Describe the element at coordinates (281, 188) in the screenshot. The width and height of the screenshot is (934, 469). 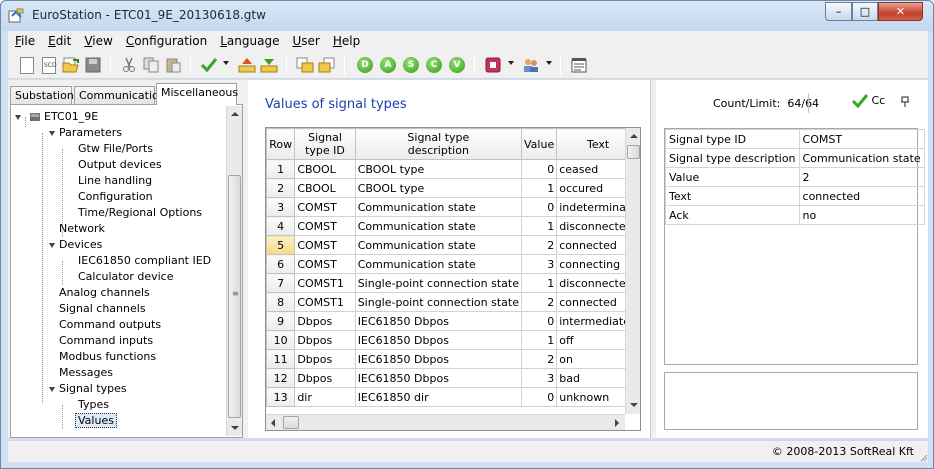
I see `row-number: 2` at that location.